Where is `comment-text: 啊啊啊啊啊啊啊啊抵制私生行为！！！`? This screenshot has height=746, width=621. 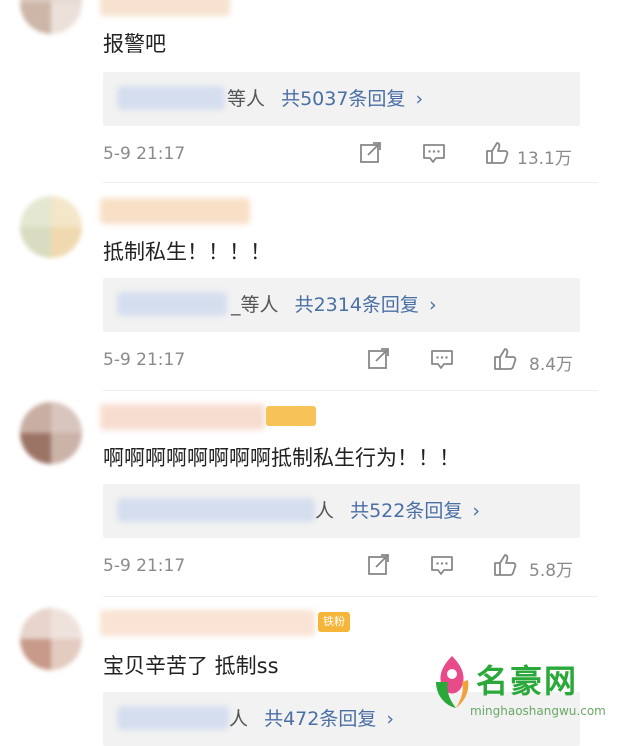 comment-text: 啊啊啊啊啊啊啊啊抵制私生行为！！！ is located at coordinates (281, 458).